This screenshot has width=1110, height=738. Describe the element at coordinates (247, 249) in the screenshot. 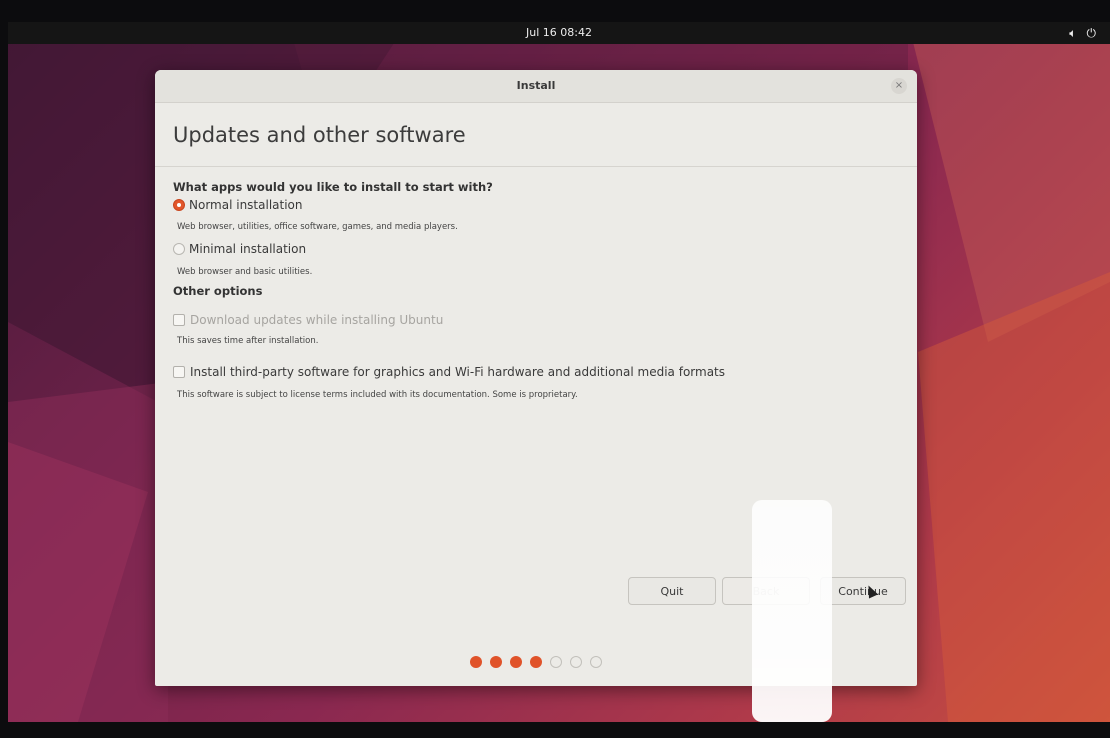

I see `minimal-installation-label: Minimal installation` at that location.